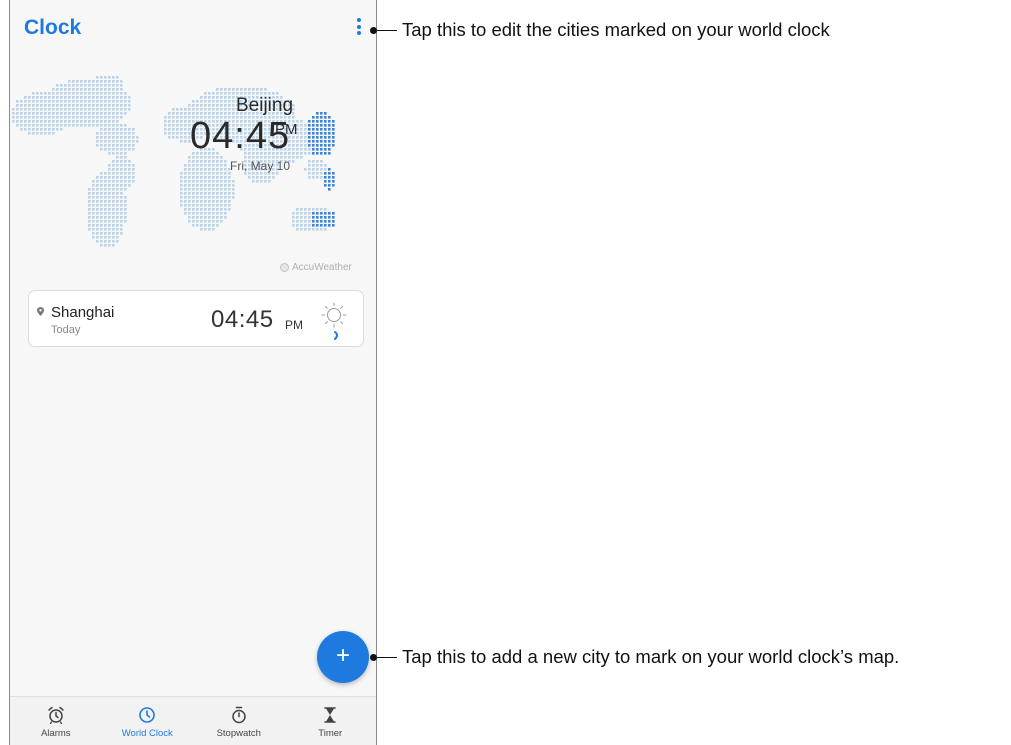 This screenshot has width=1011, height=745. Describe the element at coordinates (331, 721) in the screenshot. I see `nav-item-timer: Timer` at that location.